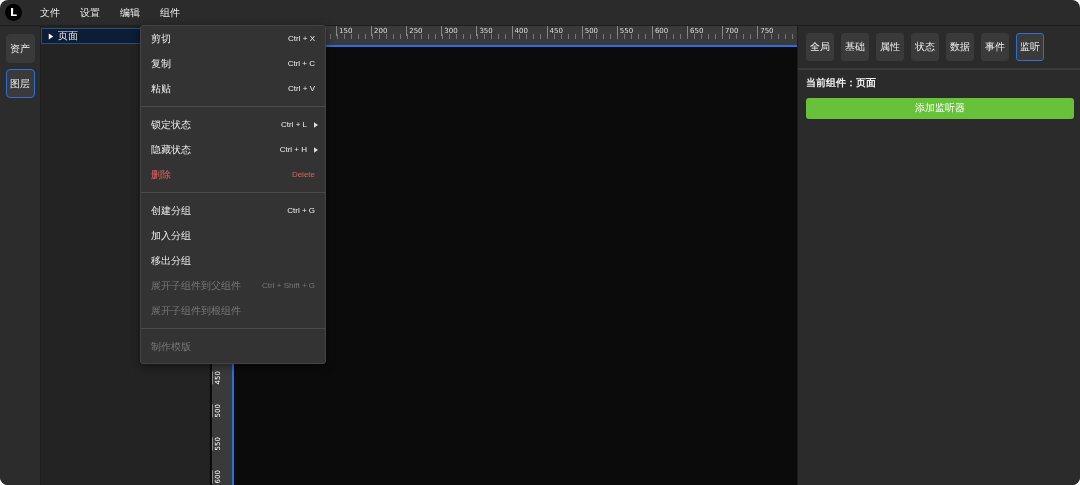 This screenshot has height=485, width=1080. I want to click on menu-item: 创建分组 Ctrl + G, so click(233, 210).